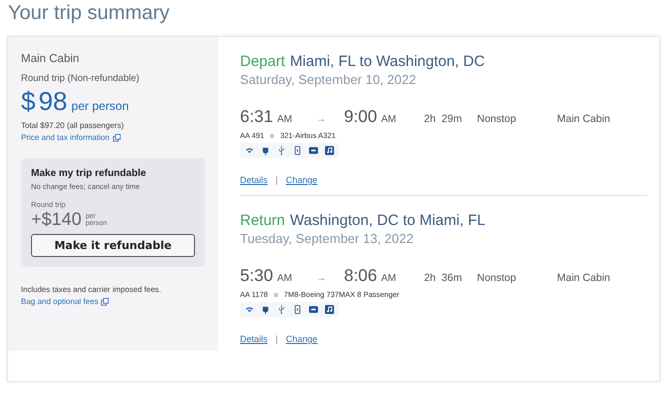  I want to click on per-person-label: per person, so click(100, 106).